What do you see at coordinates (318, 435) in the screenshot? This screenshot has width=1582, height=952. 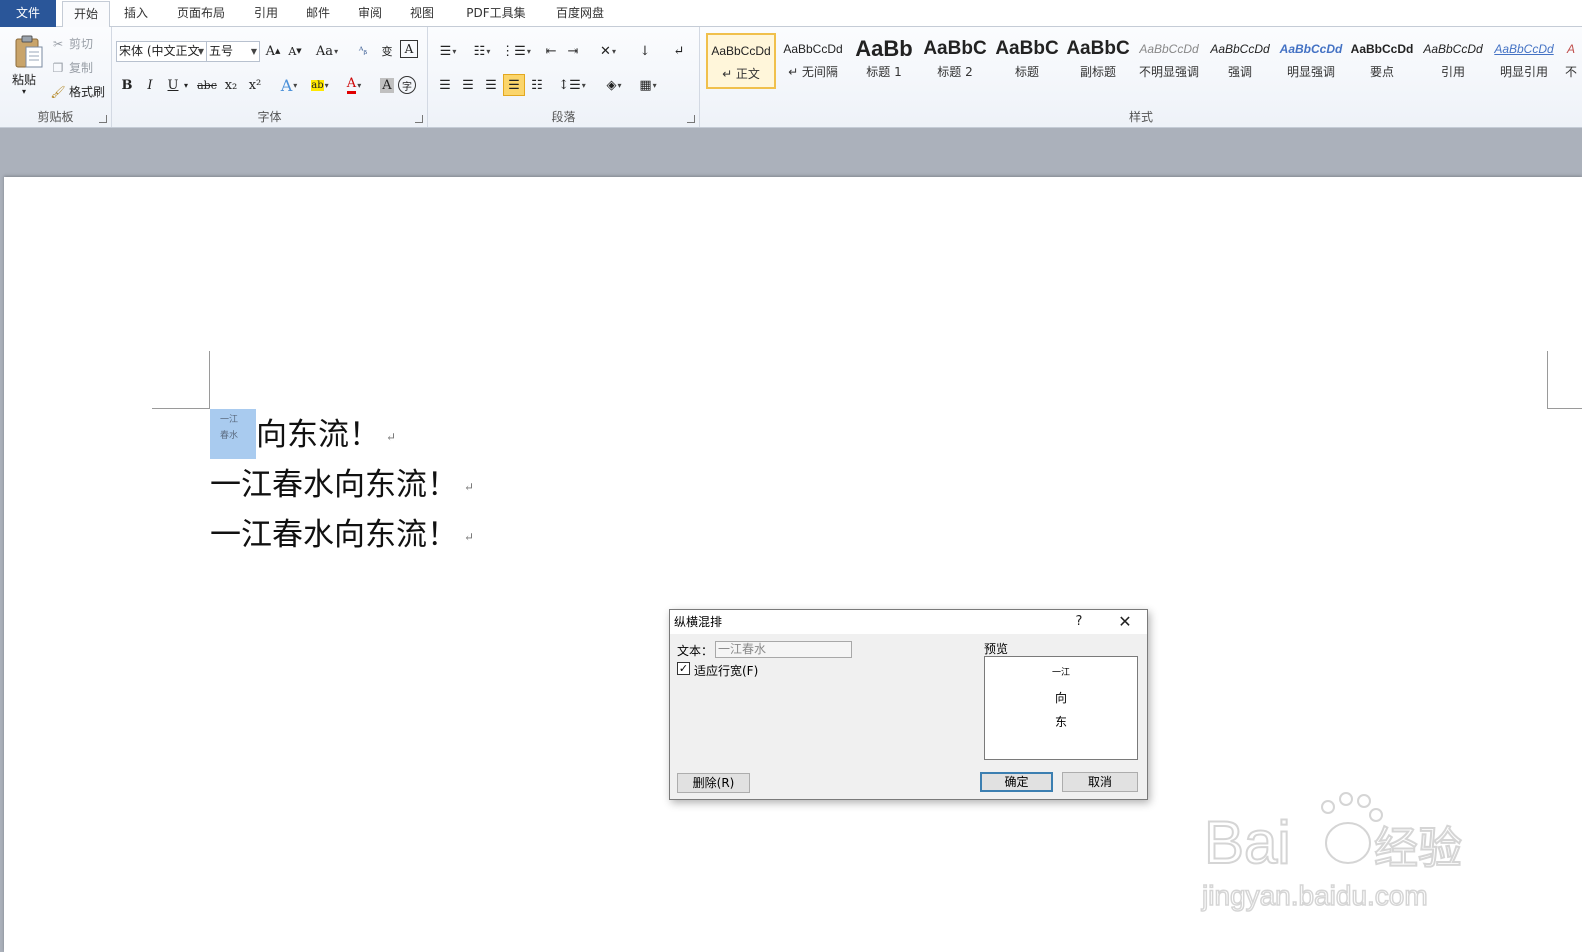 I see `document-line-text: 向东流！` at bounding box center [318, 435].